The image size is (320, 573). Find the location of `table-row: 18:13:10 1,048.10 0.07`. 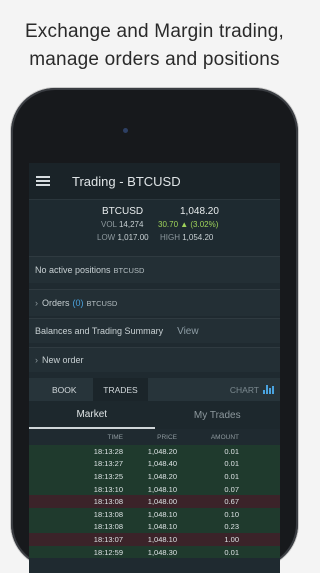

table-row: 18:13:10 1,048.10 0.07 is located at coordinates (154, 489).